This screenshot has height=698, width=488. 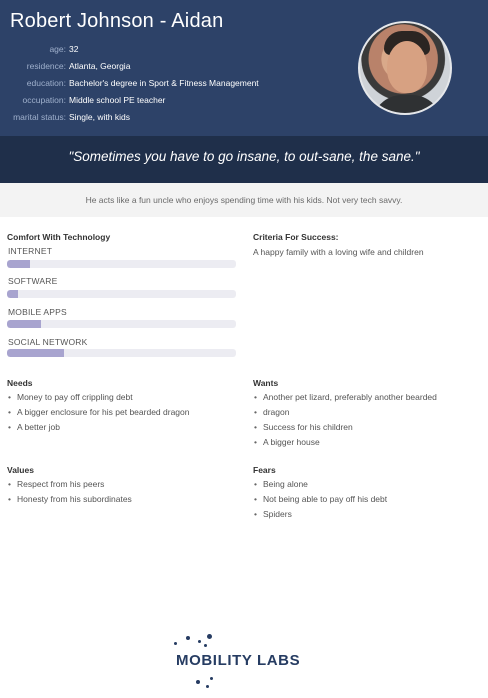 What do you see at coordinates (37, 312) in the screenshot?
I see `comfort-label-mobile-apps: MOBILE APPS` at bounding box center [37, 312].